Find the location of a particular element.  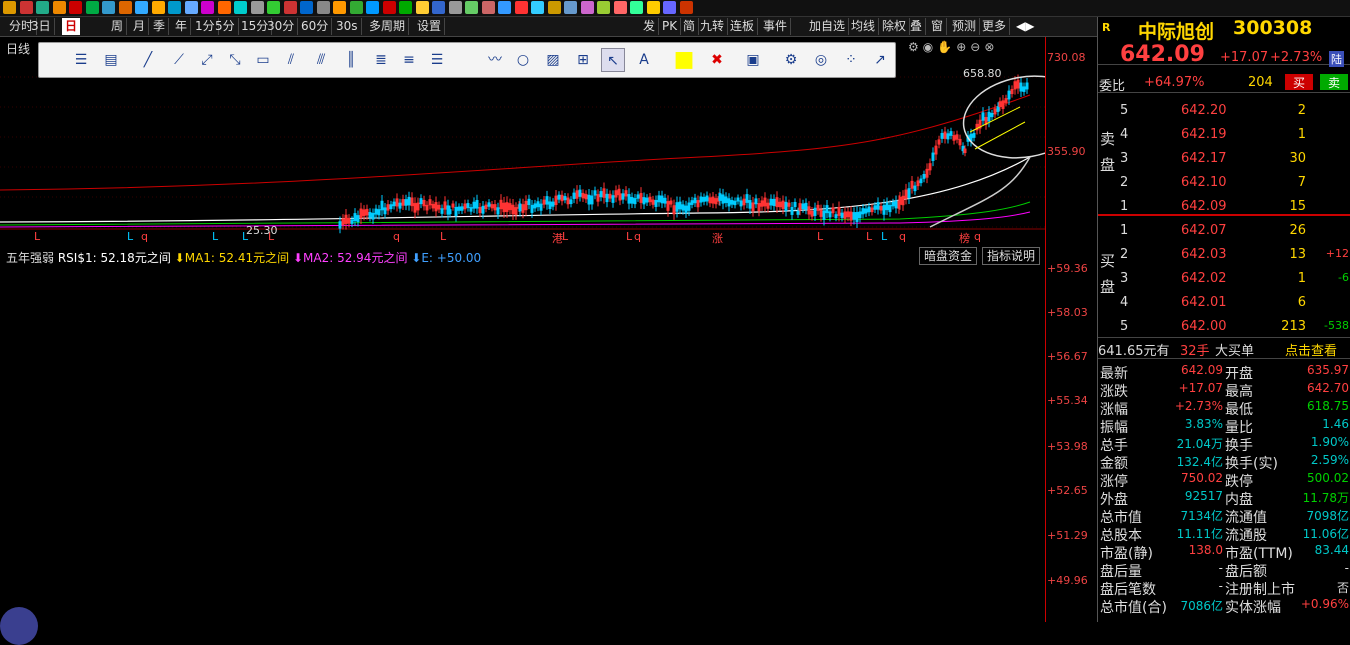

menu-right-item-9: 叠 is located at coordinates (917, 26).